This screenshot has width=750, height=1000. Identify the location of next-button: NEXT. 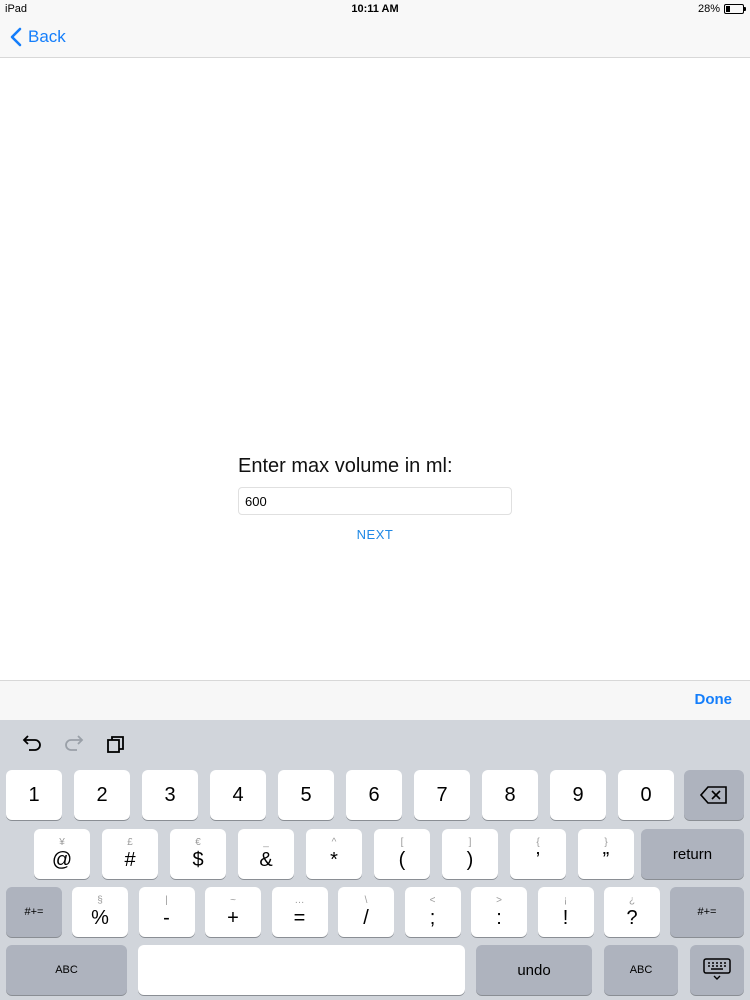
(375, 534).